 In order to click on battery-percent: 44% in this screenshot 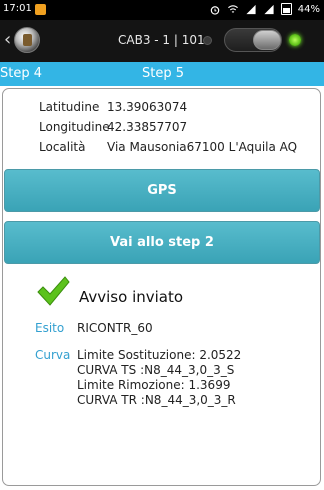, I will do `click(308, 9)`.